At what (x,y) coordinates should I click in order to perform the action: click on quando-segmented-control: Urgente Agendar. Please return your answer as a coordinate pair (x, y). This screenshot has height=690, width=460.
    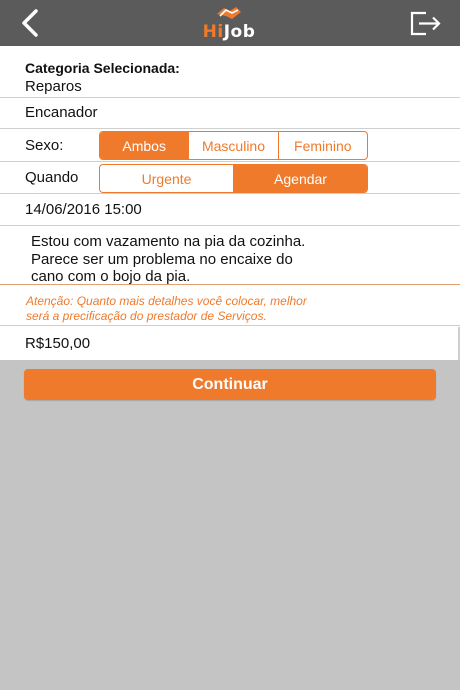
    Looking at the image, I should click on (233, 178).